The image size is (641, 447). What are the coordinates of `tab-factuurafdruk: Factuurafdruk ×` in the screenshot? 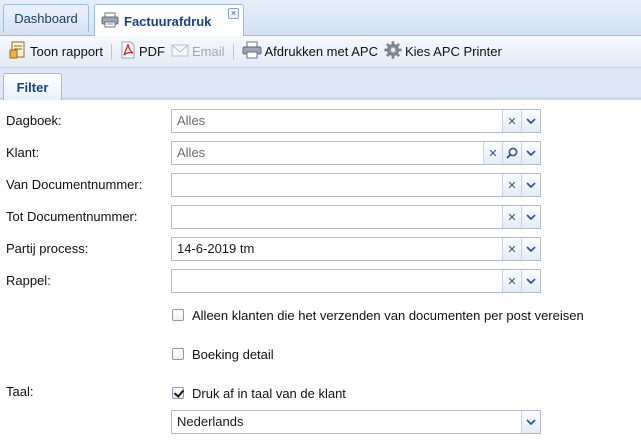 It's located at (169, 20).